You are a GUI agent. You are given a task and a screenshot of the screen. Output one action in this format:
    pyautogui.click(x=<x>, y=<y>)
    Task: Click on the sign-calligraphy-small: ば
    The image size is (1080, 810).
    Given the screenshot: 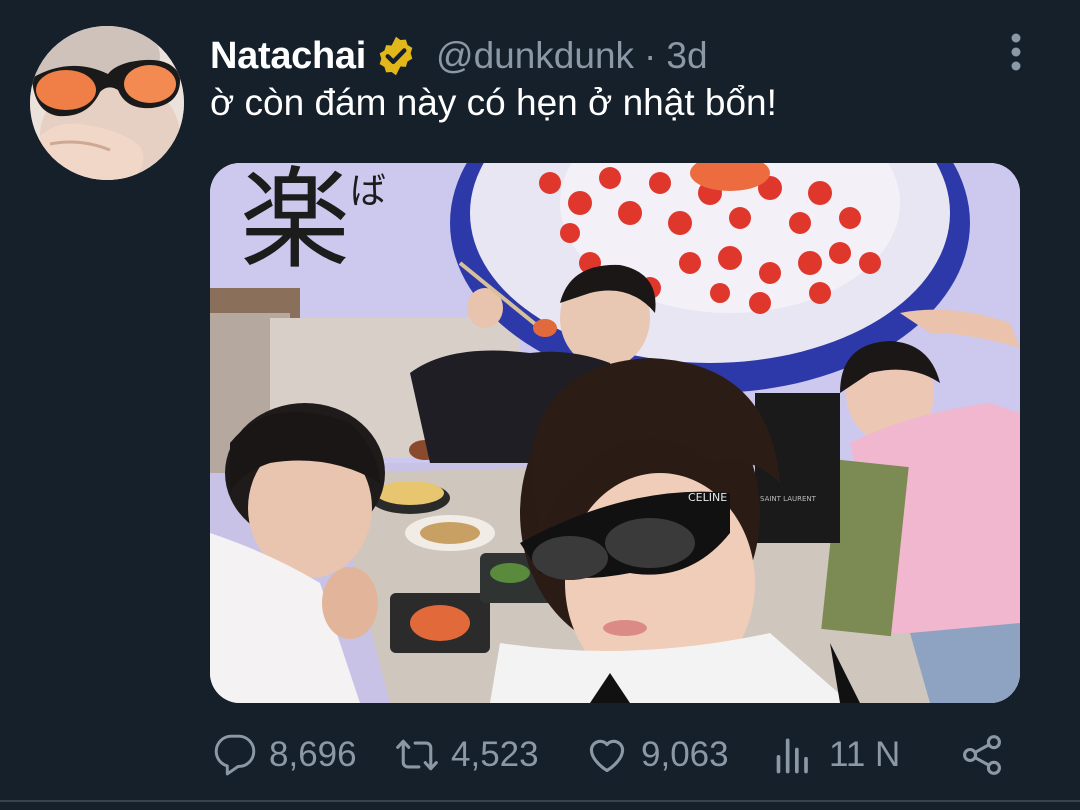 What is the action you would take?
    pyautogui.click(x=368, y=191)
    